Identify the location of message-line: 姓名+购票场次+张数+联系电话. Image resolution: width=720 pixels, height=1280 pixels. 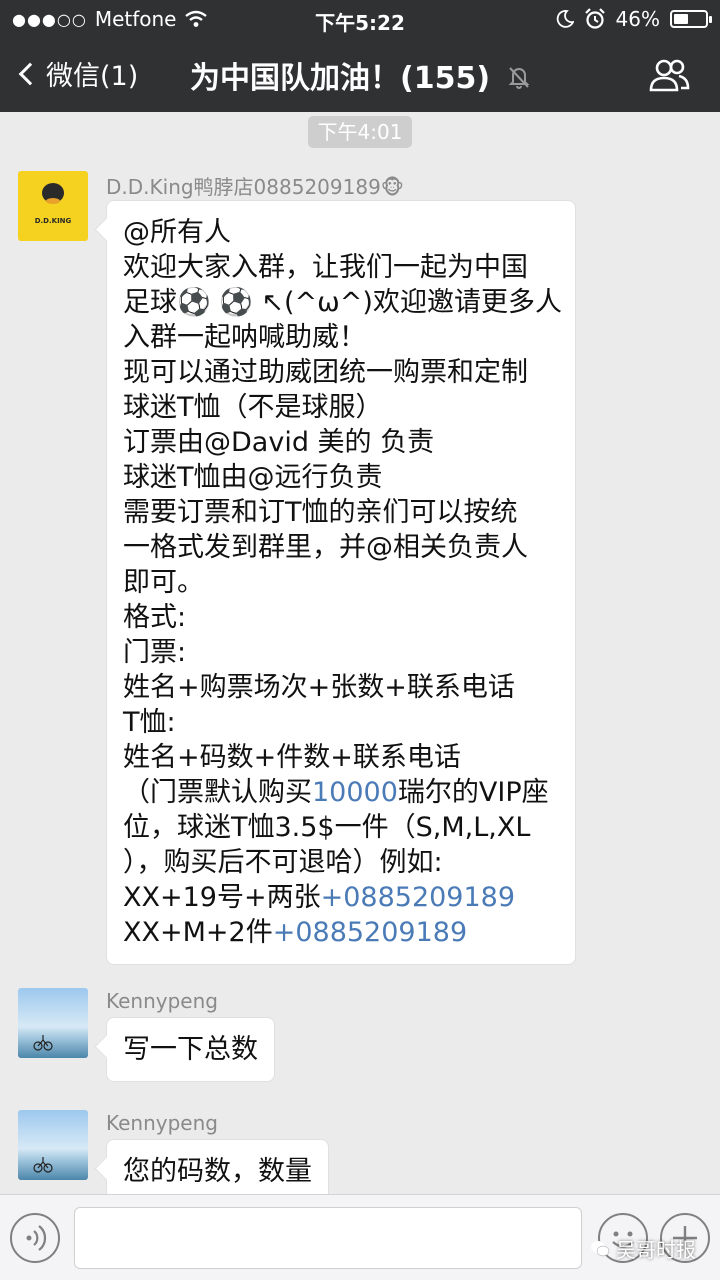
(319, 687).